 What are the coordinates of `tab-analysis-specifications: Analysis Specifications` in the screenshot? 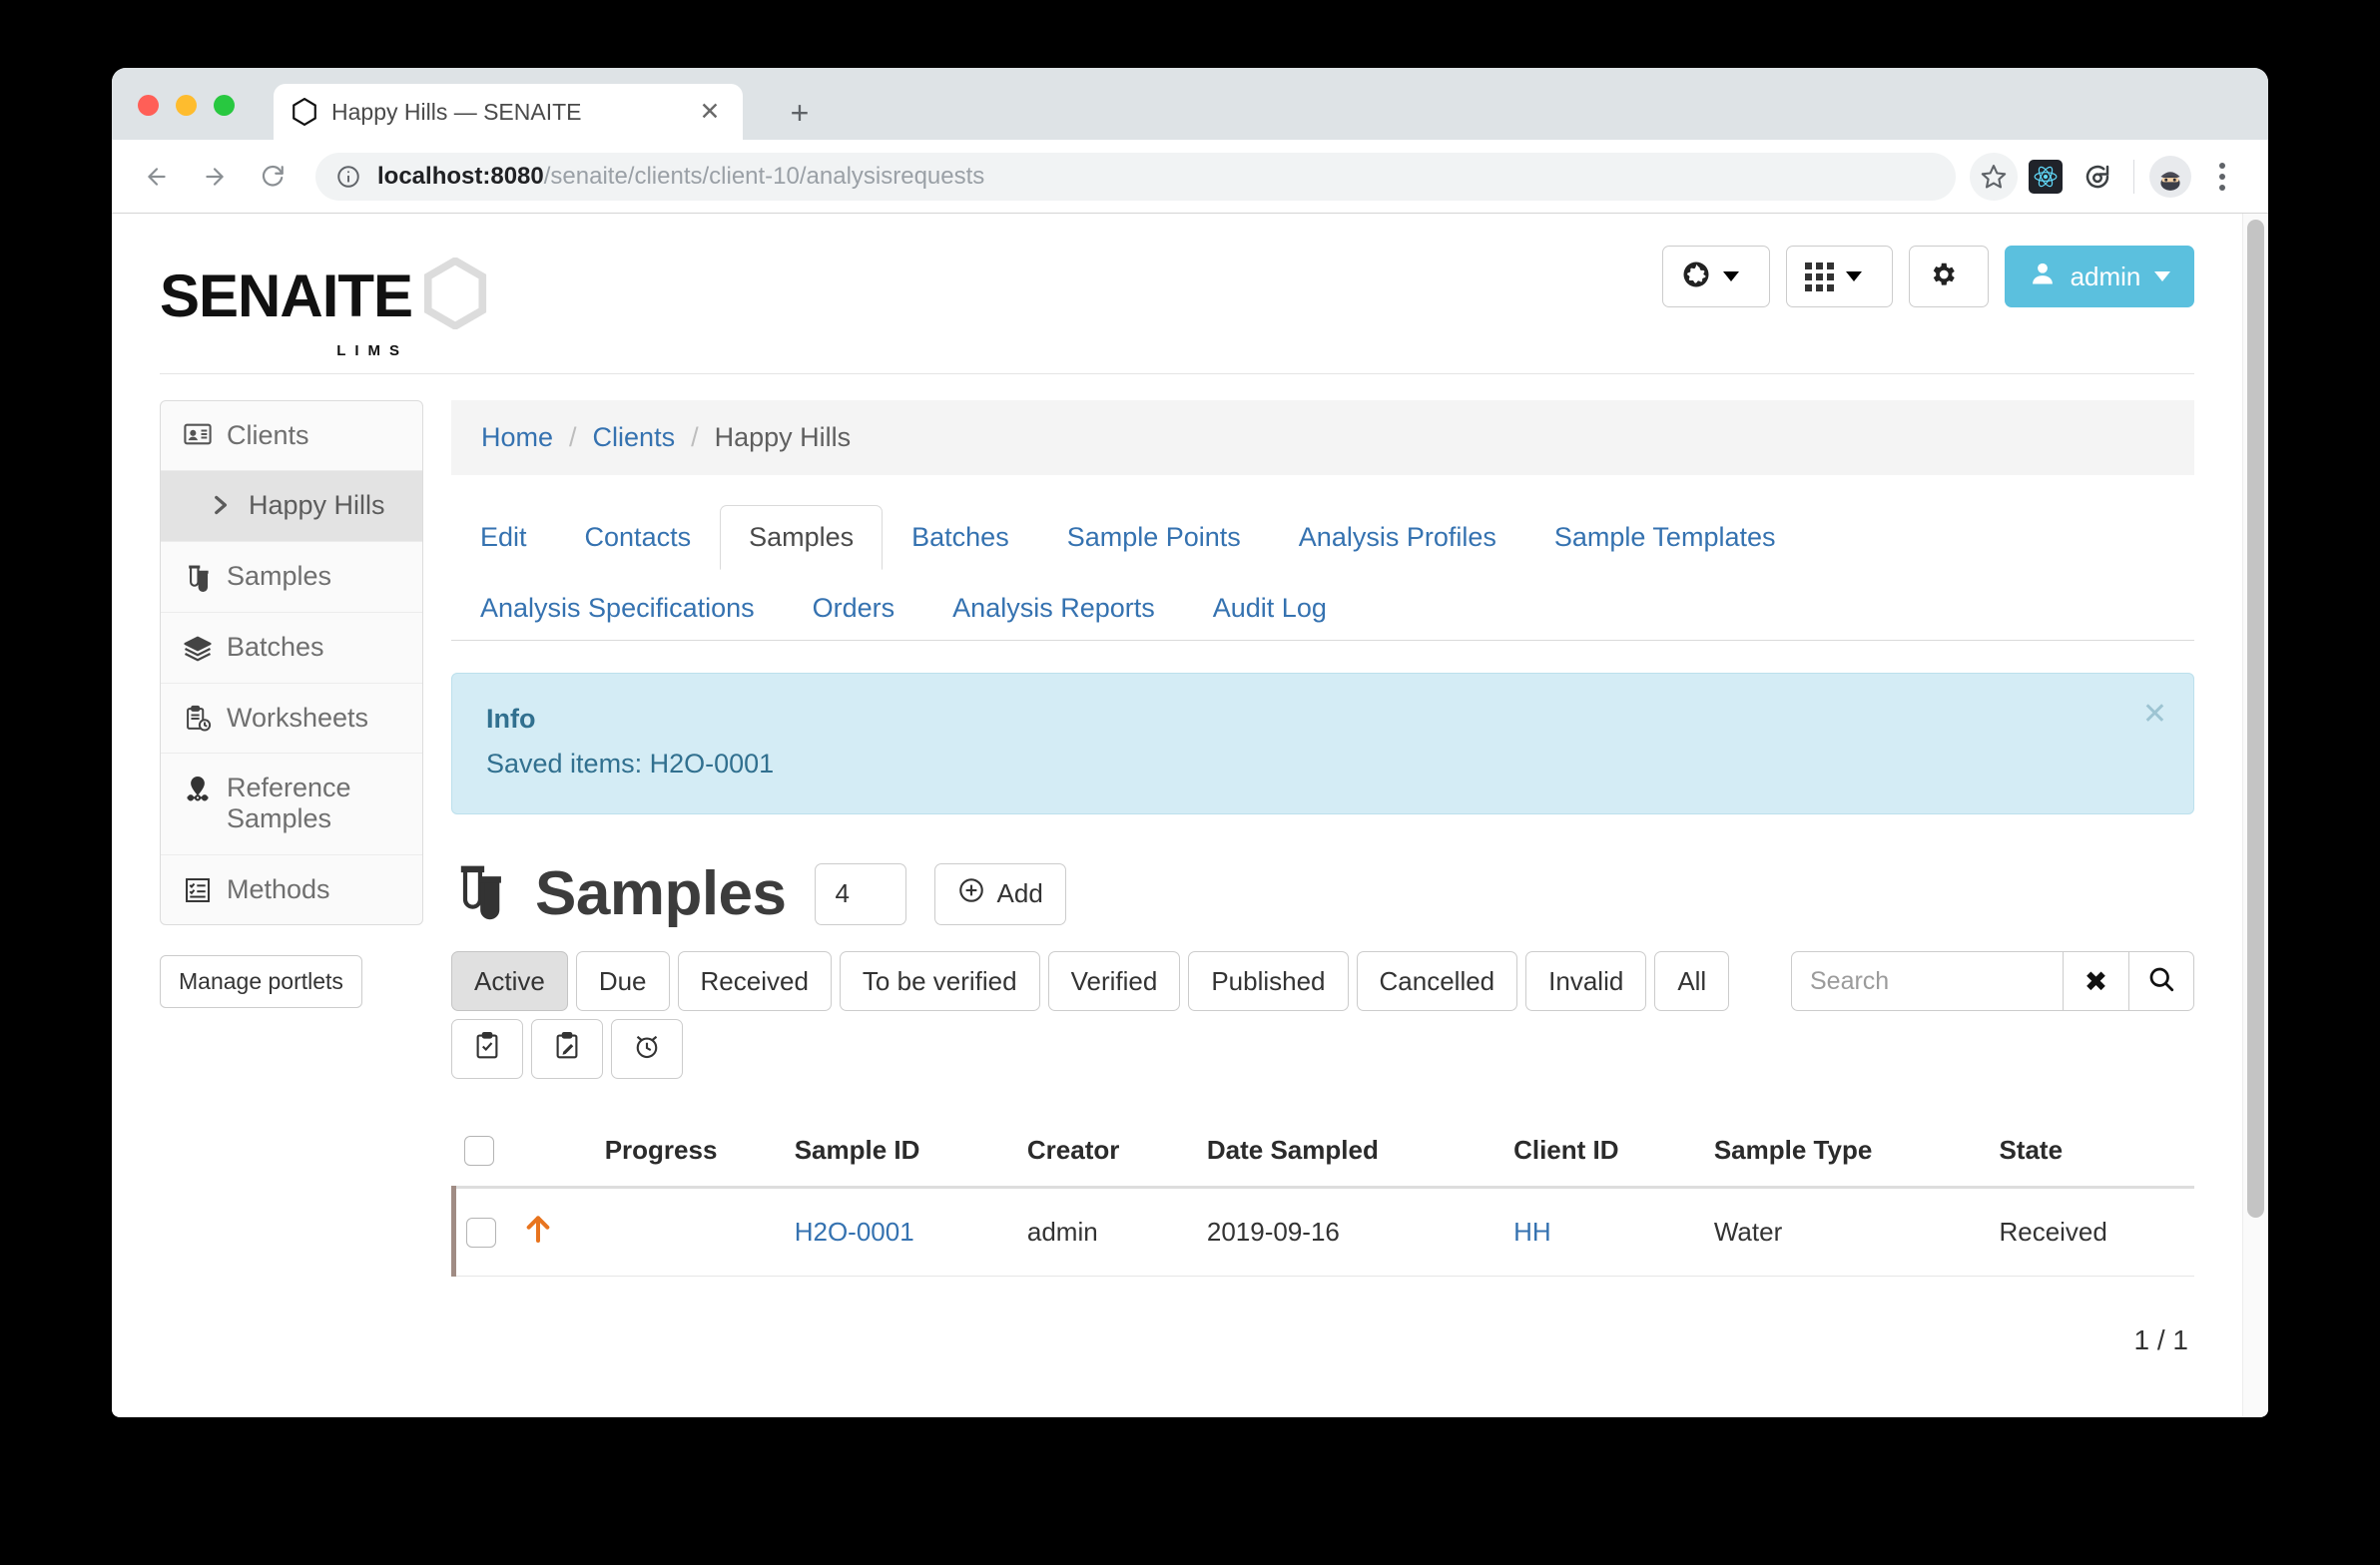 It's located at (617, 608).